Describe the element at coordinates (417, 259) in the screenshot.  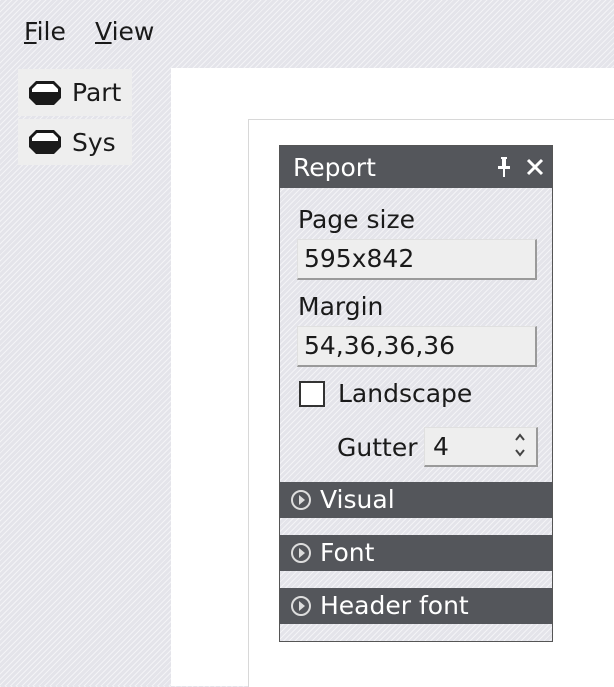
I see `page-size-field: 595x842` at that location.